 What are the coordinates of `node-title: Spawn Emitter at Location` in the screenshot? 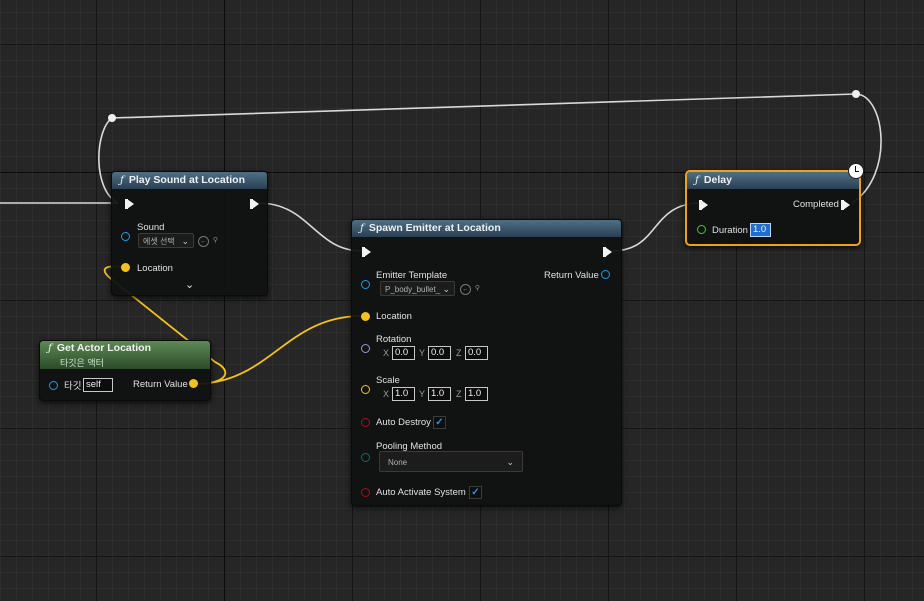 It's located at (434, 228).